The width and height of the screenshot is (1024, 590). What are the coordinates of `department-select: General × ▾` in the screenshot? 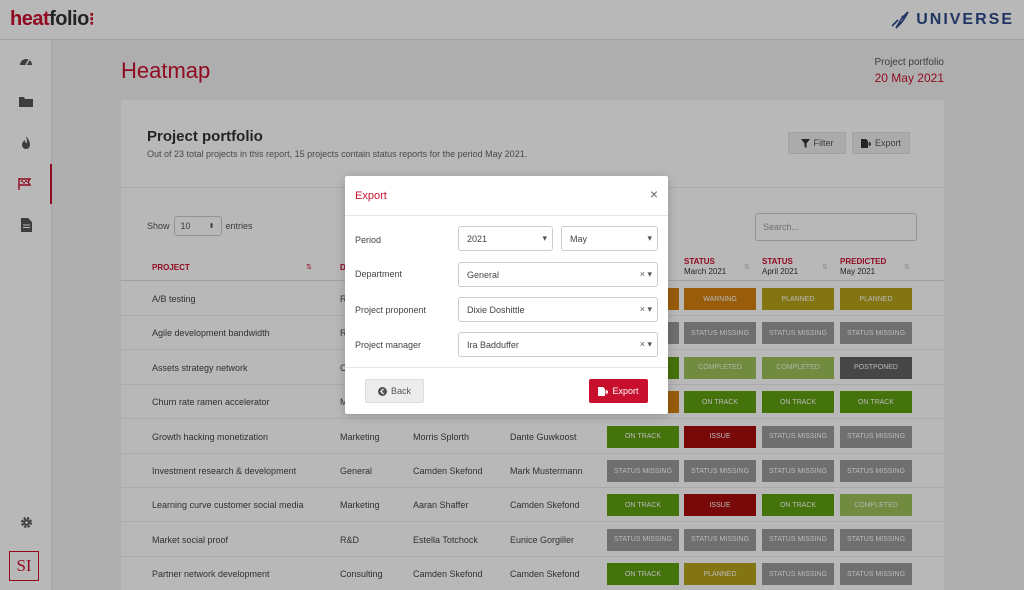 It's located at (558, 274).